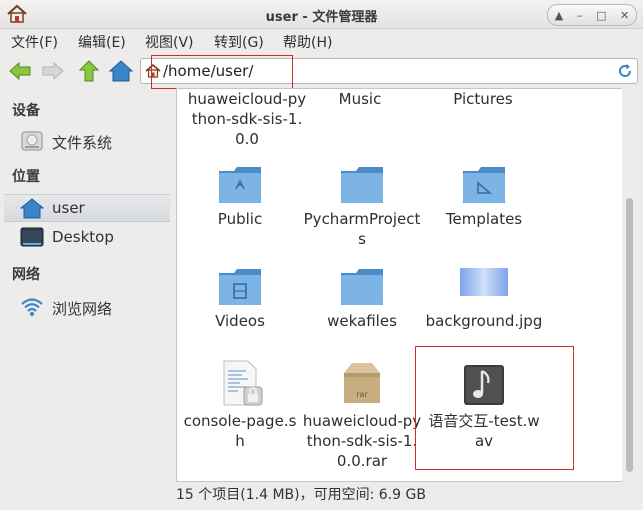  Describe the element at coordinates (240, 431) in the screenshot. I see `file-name: console-page.sh` at that location.